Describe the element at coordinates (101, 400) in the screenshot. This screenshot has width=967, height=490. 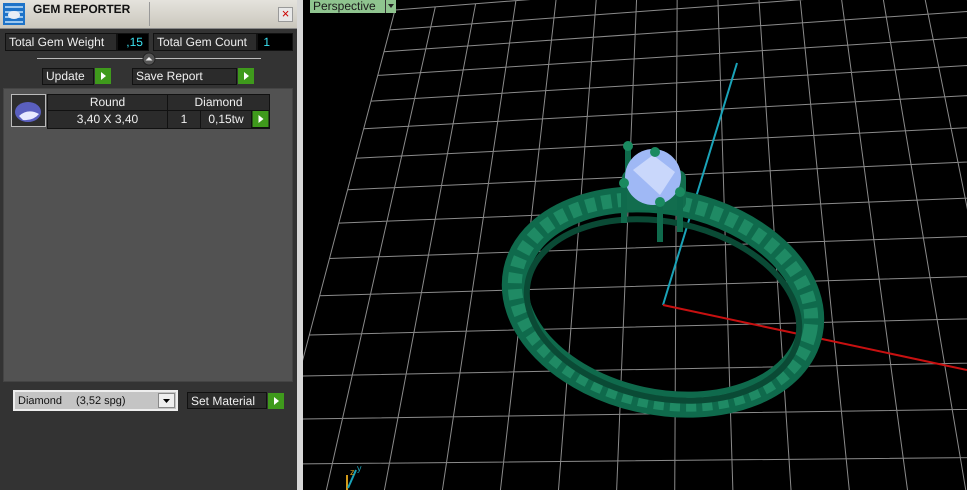
I see `material-density: (3,52 spg)` at that location.